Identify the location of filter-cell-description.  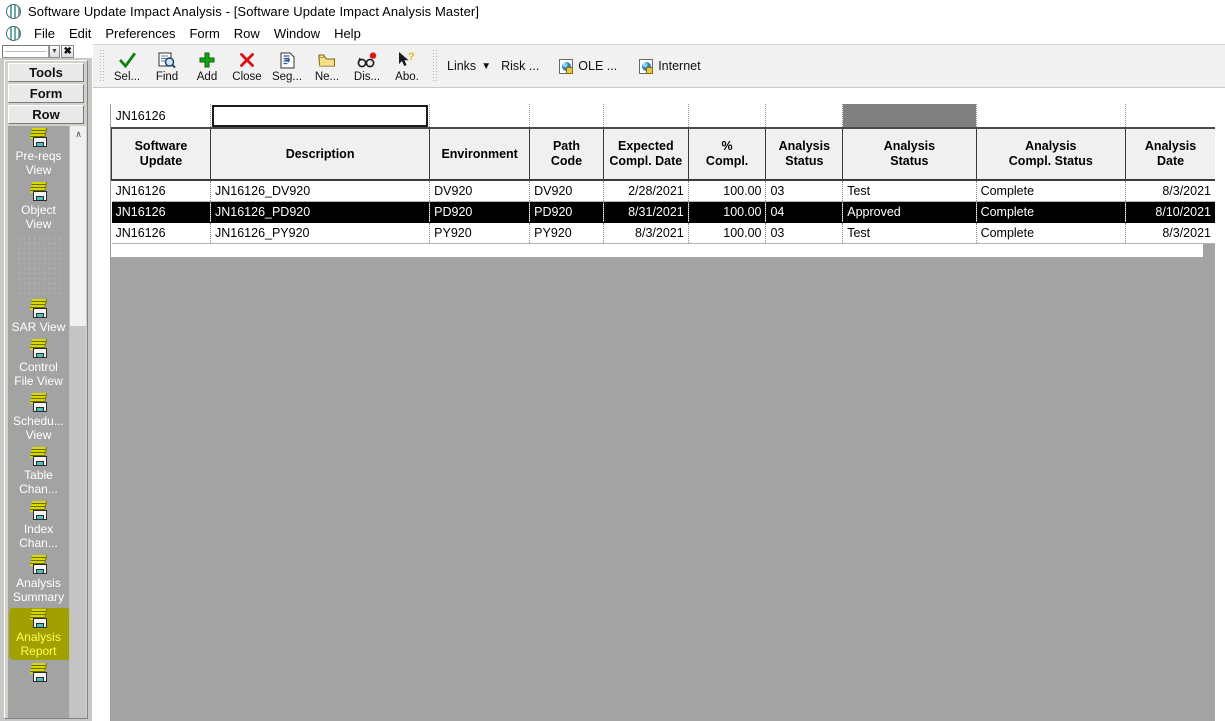
(320, 116).